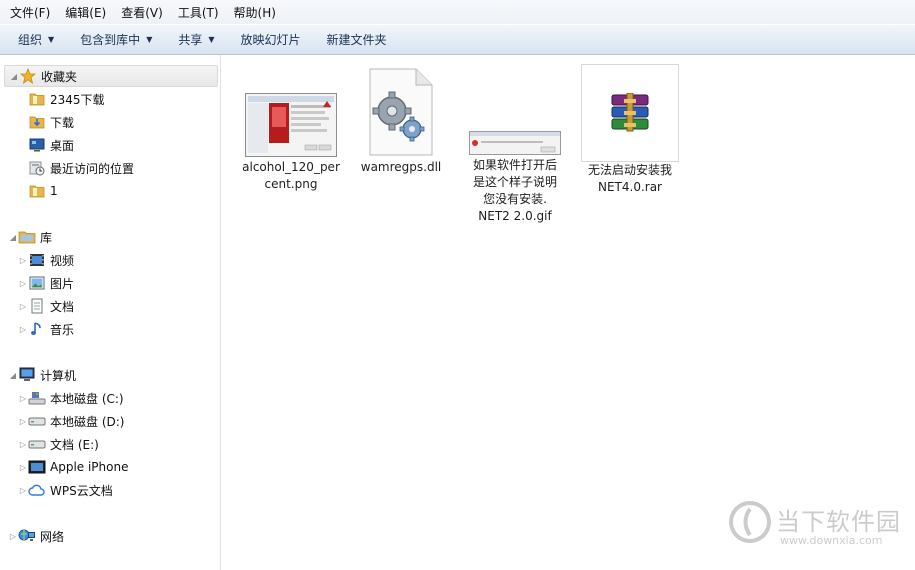 Image resolution: width=915 pixels, height=570 pixels. Describe the element at coordinates (62, 122) in the screenshot. I see `nav-item-label: 下载` at that location.